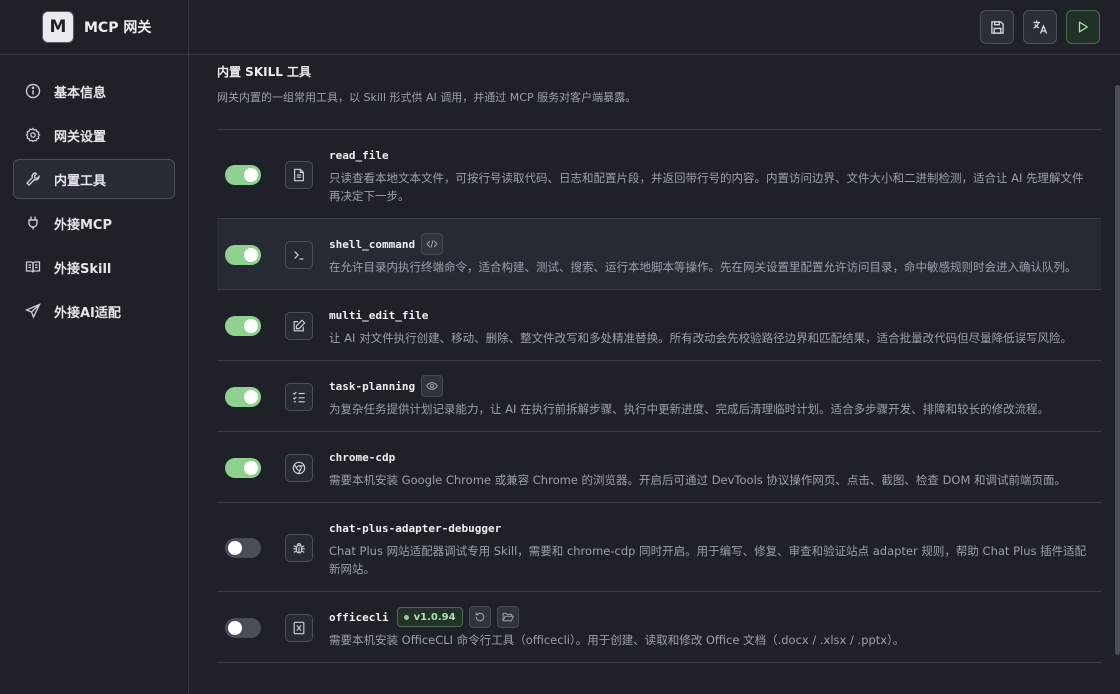 This screenshot has height=694, width=1120. I want to click on sidebar-item-gateway-settings: 网关设置, so click(94, 135).